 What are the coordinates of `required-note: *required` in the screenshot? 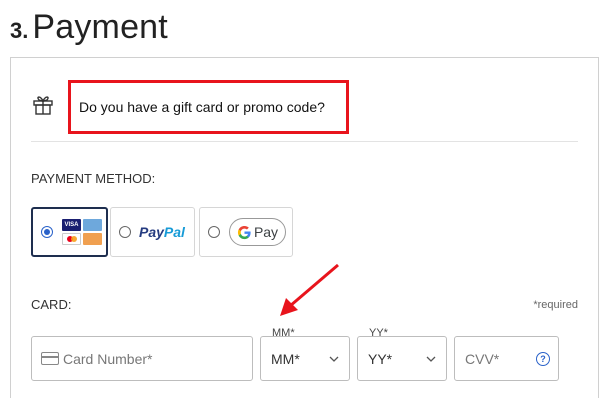 It's located at (555, 305).